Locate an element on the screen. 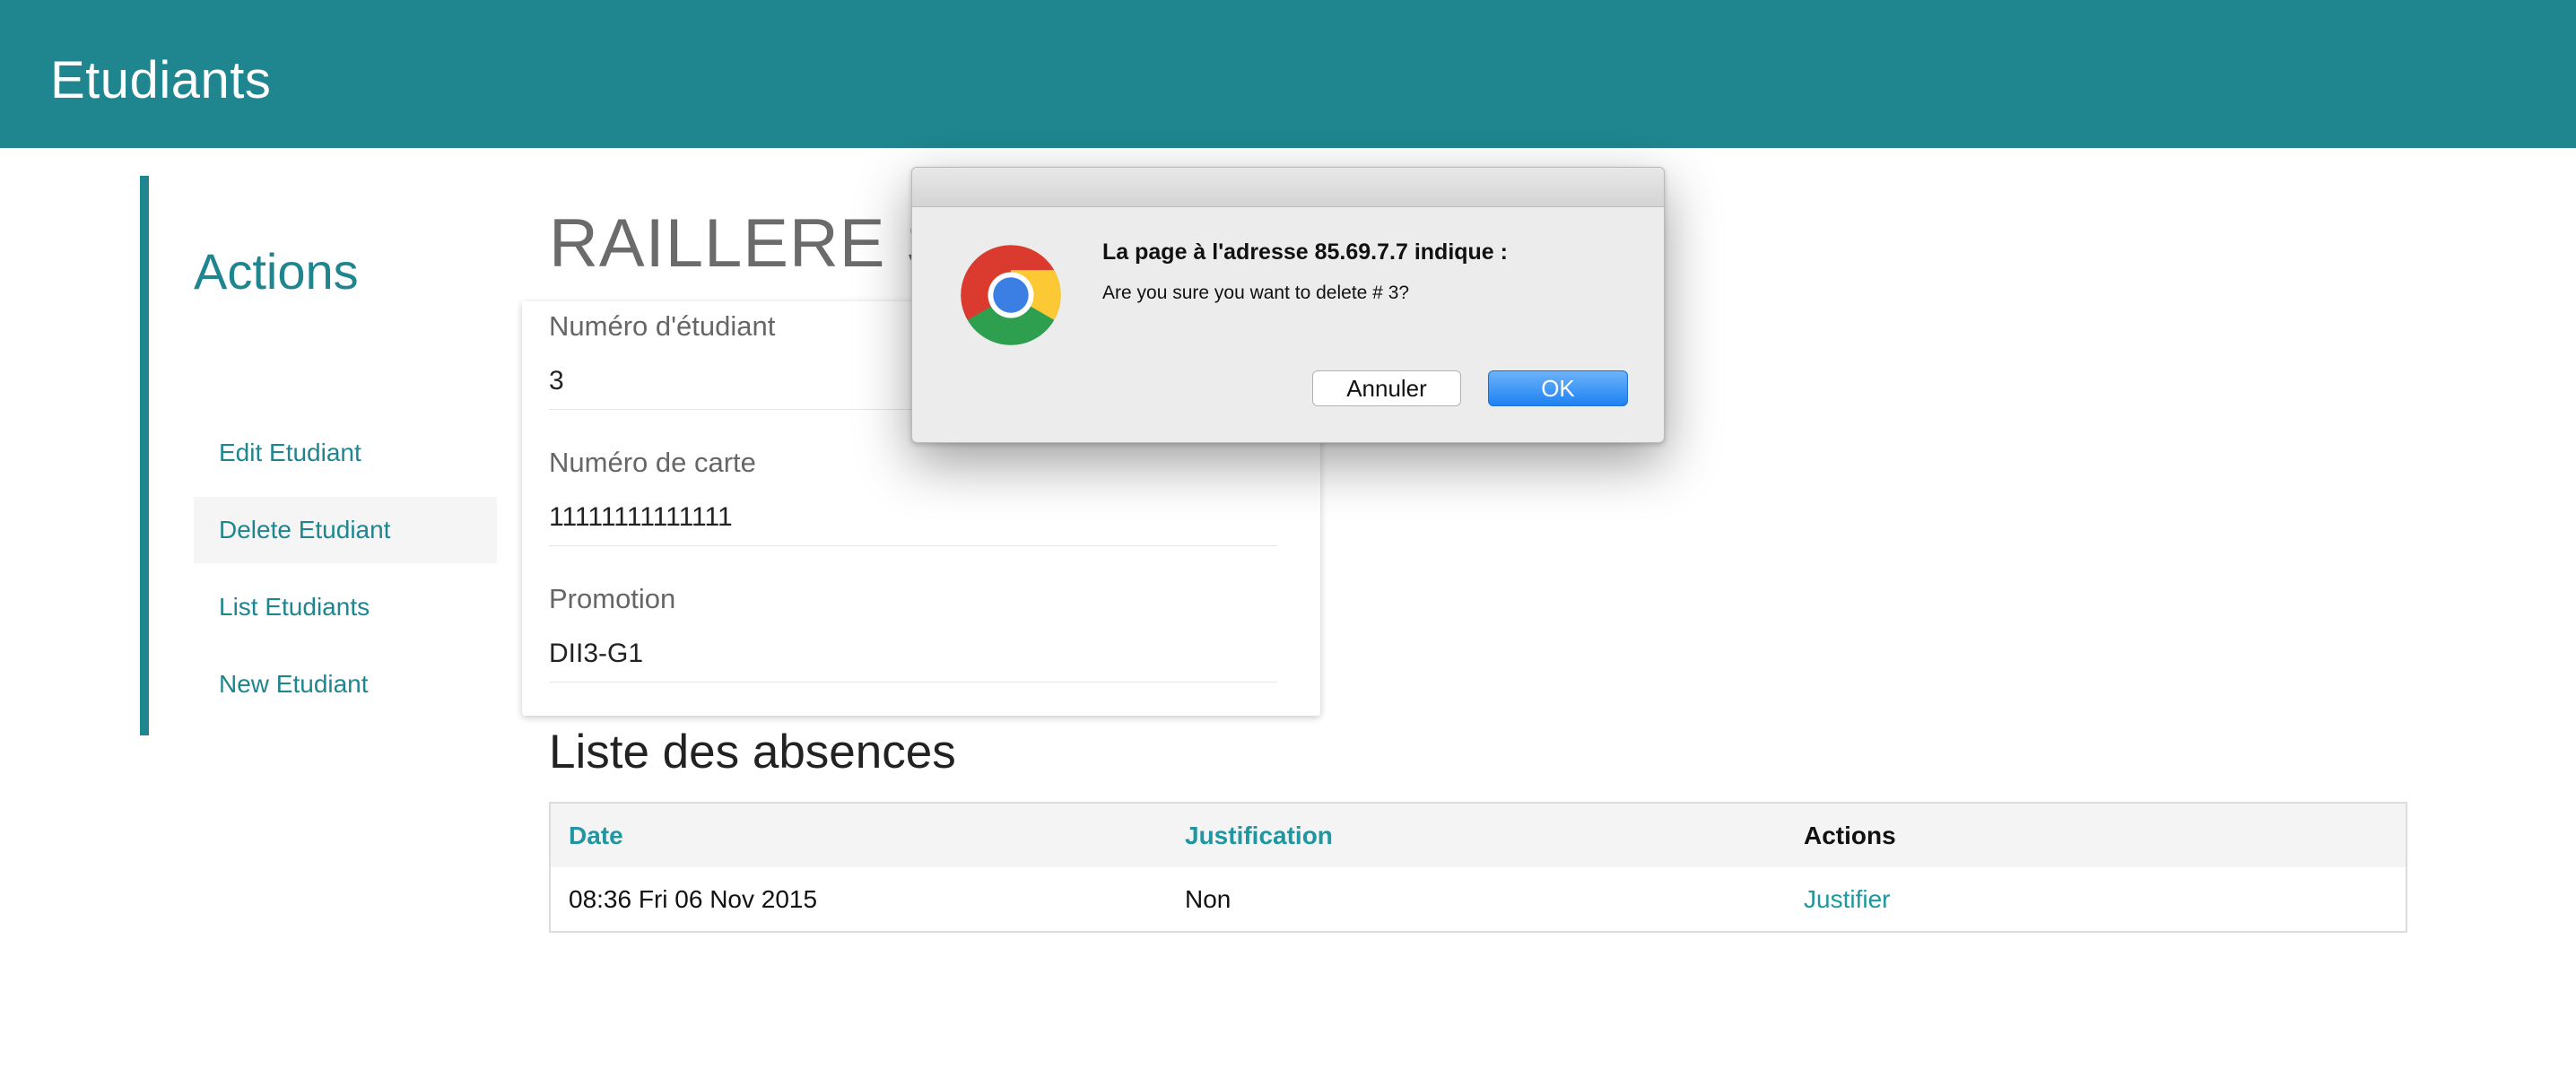 This screenshot has height=1087, width=2576. field-value: DII3-G1 is located at coordinates (913, 661).